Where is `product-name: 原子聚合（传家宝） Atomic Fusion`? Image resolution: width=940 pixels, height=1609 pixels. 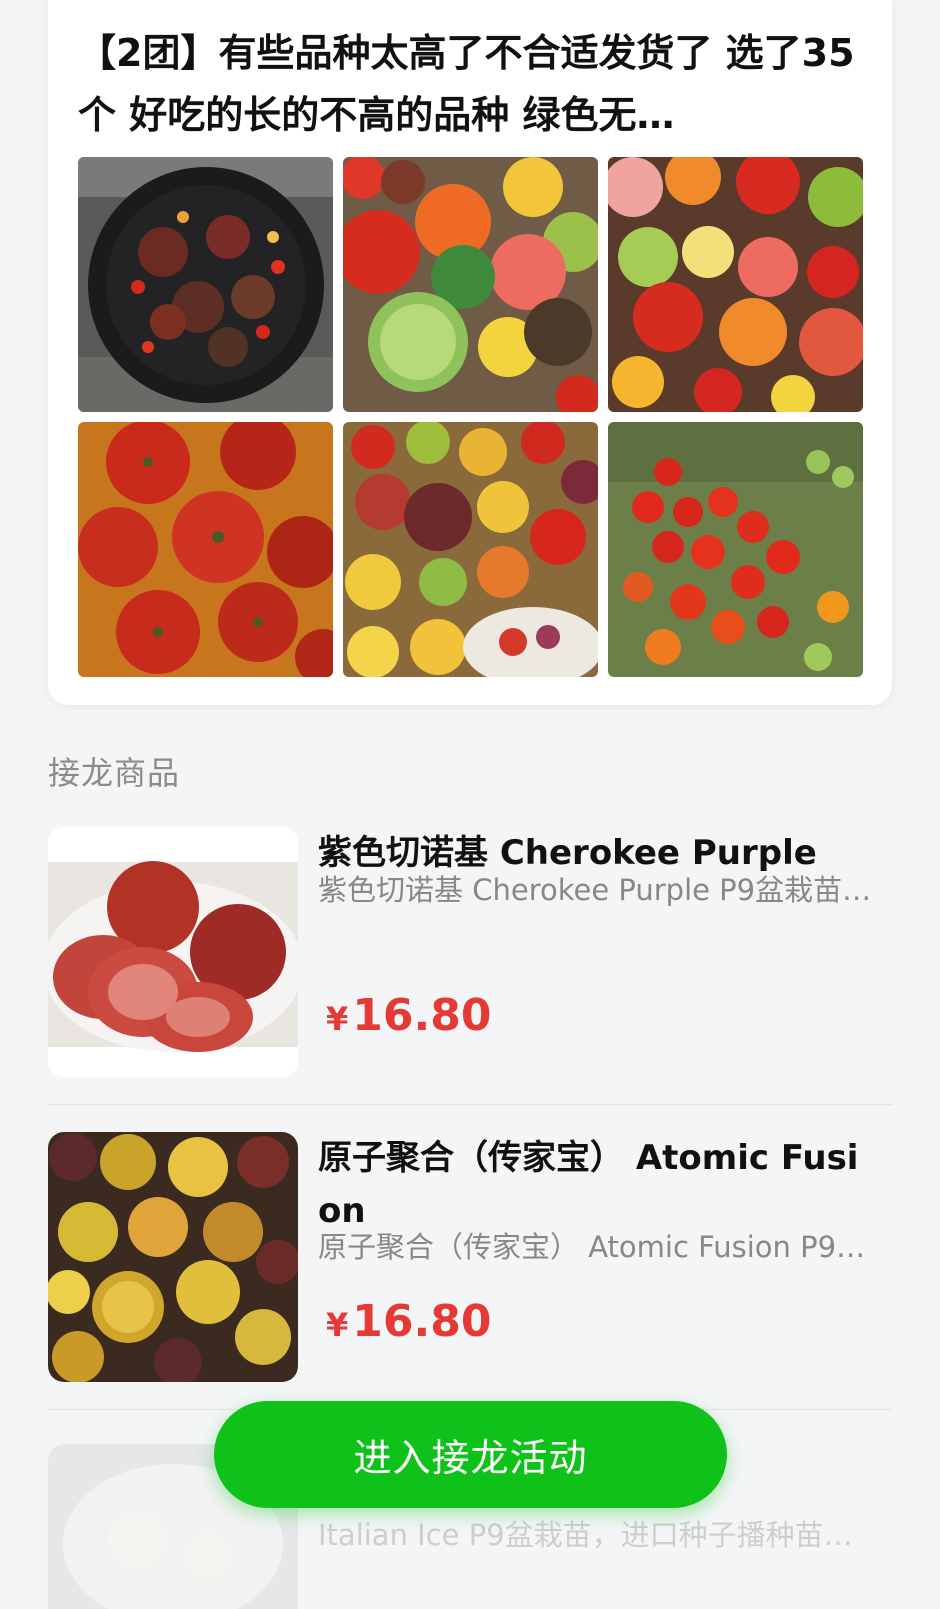
product-name: 原子聚合（传家宝） Atomic Fusion is located at coordinates (588, 1184).